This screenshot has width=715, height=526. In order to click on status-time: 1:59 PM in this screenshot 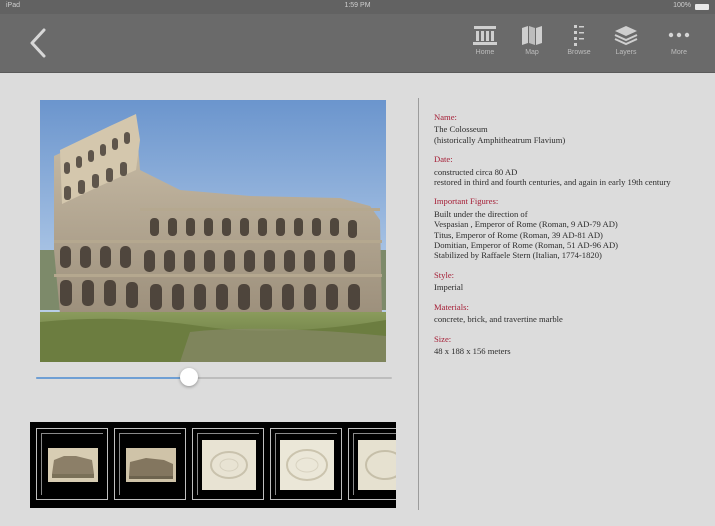, I will do `click(357, 5)`.